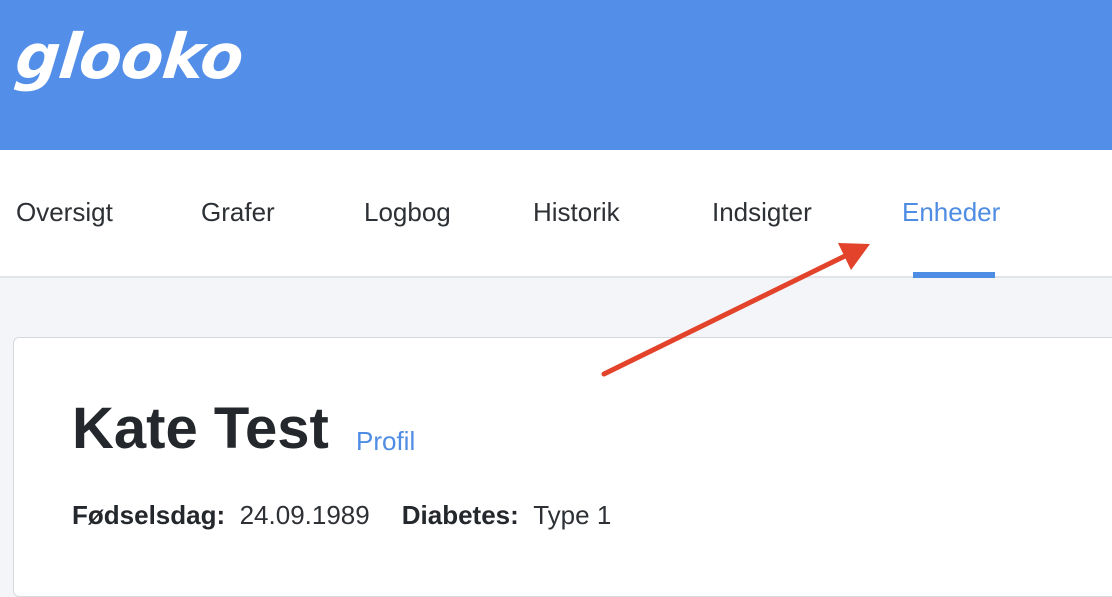 Image resolution: width=1112 pixels, height=597 pixels. What do you see at coordinates (576, 212) in the screenshot?
I see `tab-historik: Historik` at bounding box center [576, 212].